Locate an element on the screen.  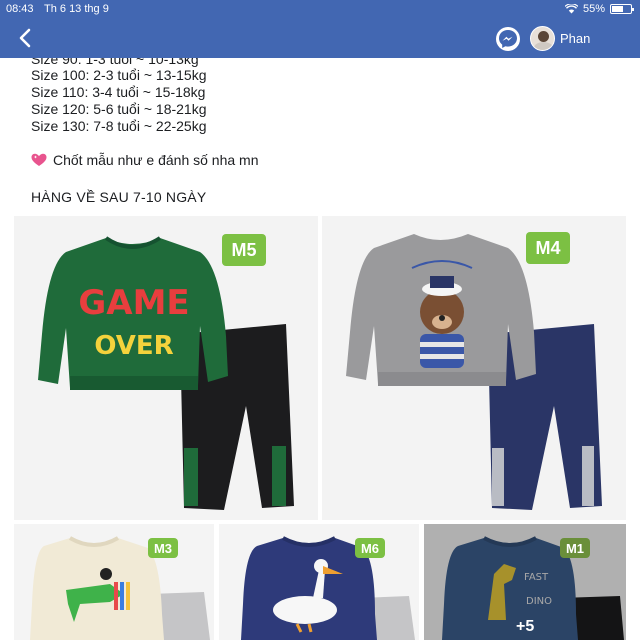
shirt-text-game: GAME is located at coordinates (133, 303).